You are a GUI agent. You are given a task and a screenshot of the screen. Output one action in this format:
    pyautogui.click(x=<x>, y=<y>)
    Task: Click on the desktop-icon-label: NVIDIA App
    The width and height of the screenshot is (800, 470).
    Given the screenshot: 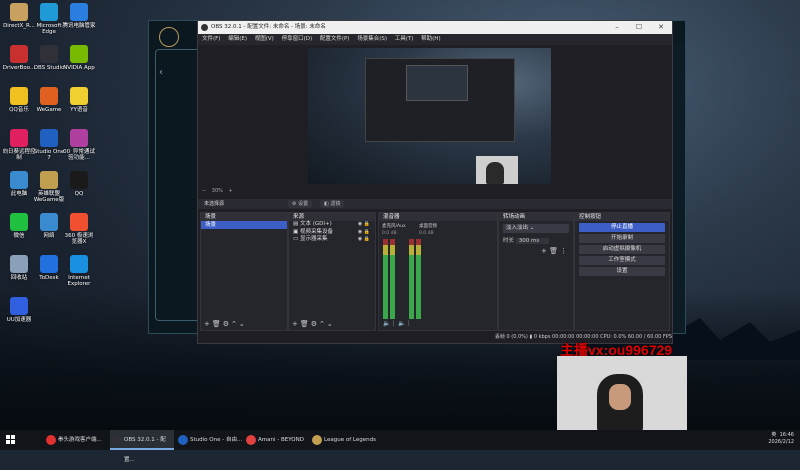 What is the action you would take?
    pyautogui.click(x=79, y=68)
    